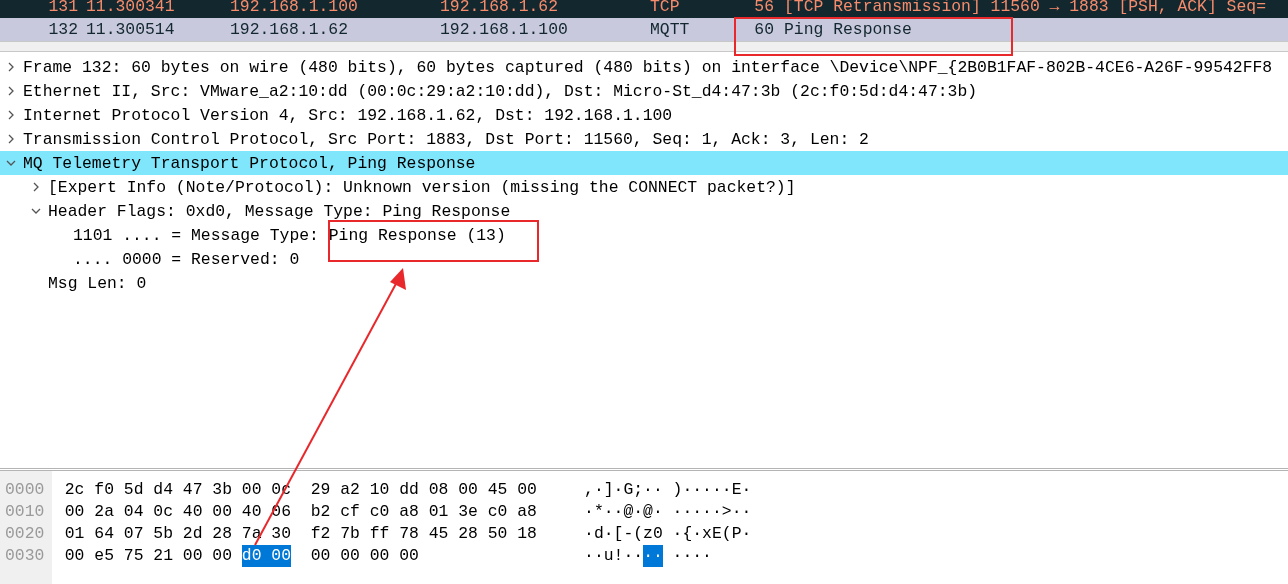 The height and width of the screenshot is (584, 1288). I want to click on hex-bytes: f2 7b ff 78 45 28 50 18, so click(423, 534).